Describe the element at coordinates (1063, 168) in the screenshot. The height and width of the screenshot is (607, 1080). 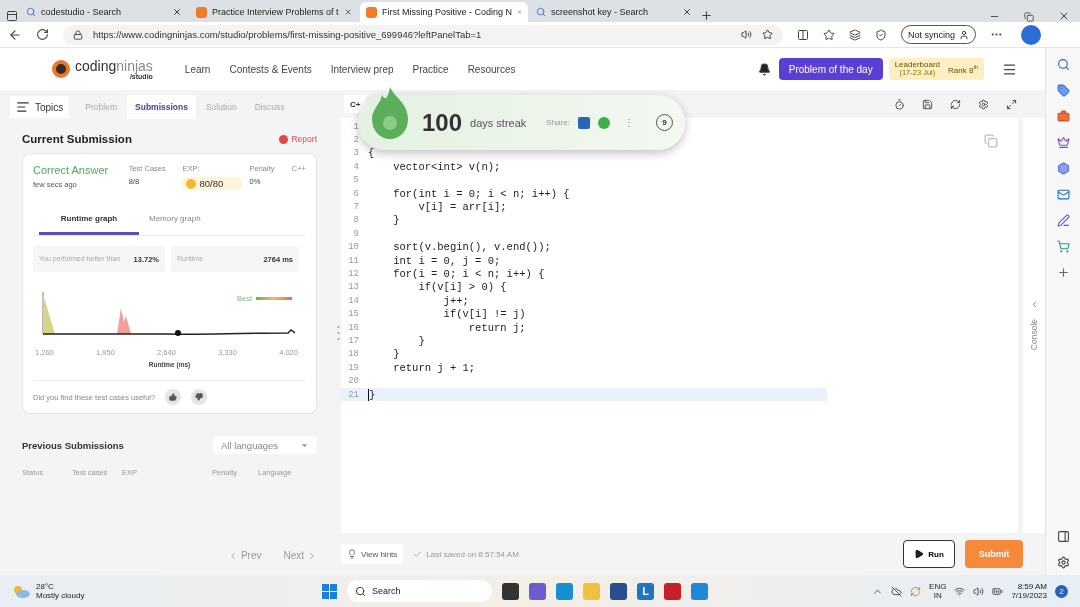
I see `hexagon-icon` at that location.